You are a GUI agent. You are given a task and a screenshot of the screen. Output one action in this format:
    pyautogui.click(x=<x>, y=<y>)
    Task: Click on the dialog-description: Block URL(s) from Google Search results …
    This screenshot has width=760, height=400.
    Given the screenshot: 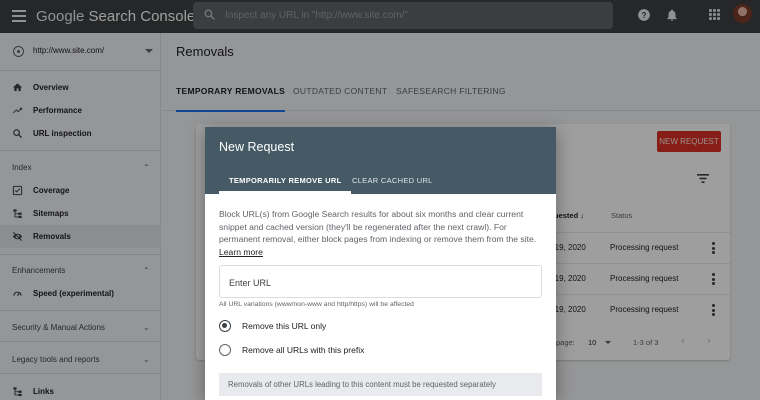 What is the action you would take?
    pyautogui.click(x=380, y=233)
    